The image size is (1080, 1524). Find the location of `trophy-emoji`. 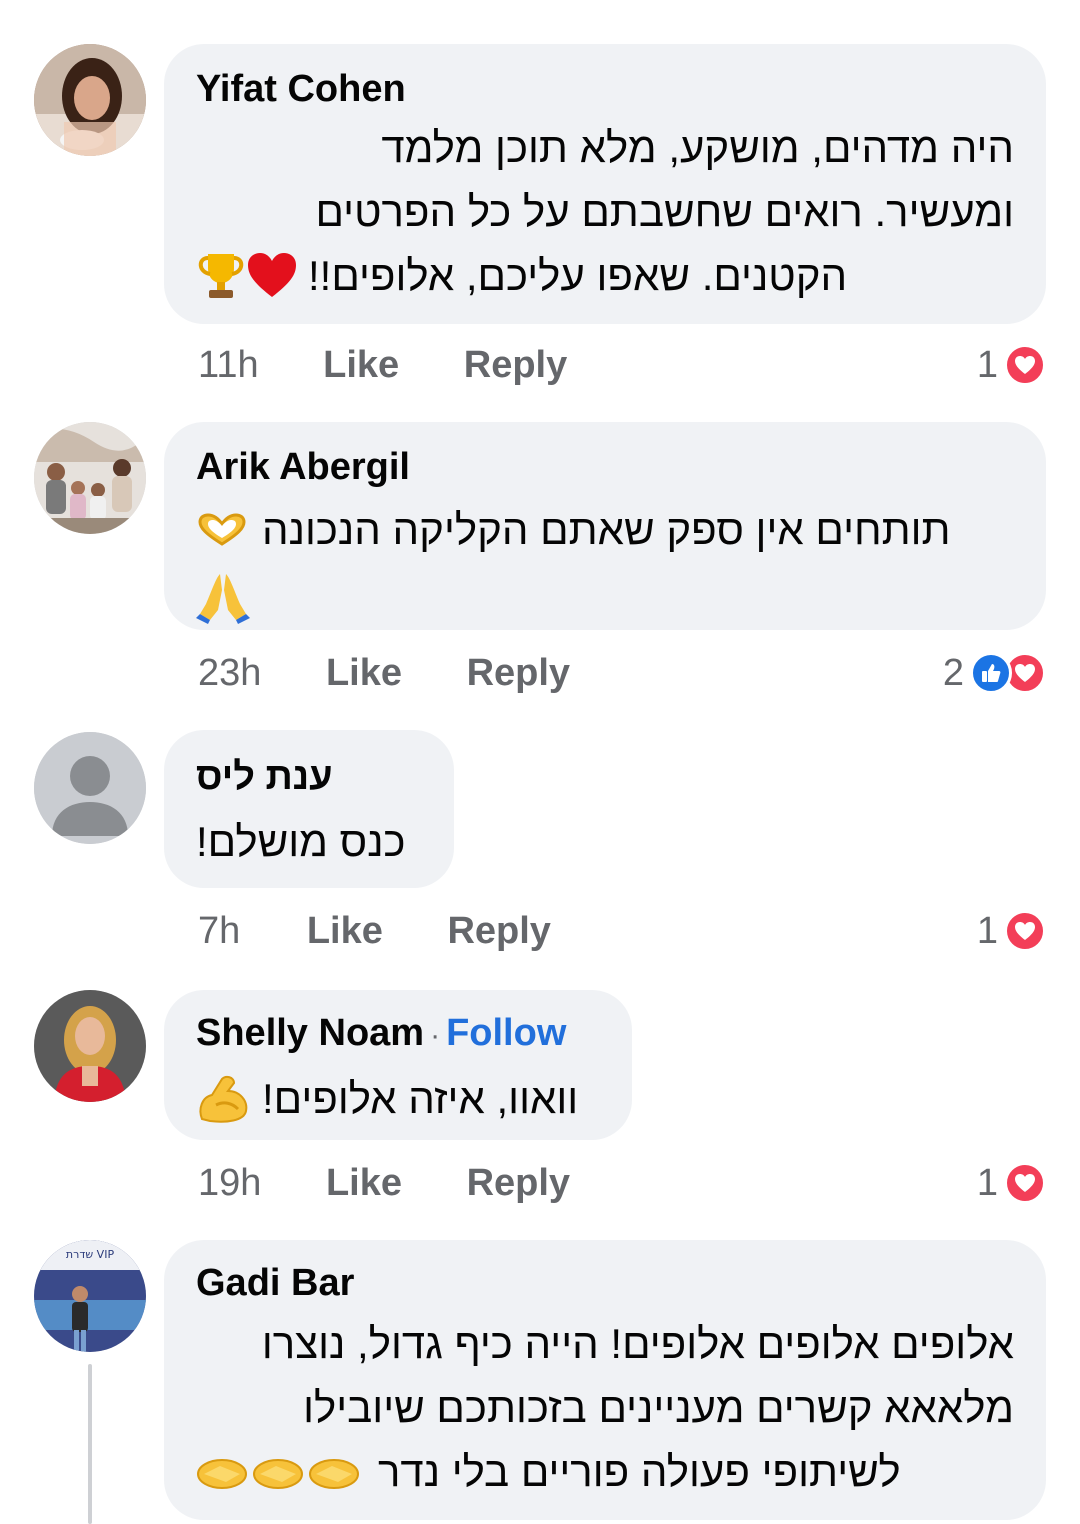

trophy-emoji is located at coordinates (221, 276).